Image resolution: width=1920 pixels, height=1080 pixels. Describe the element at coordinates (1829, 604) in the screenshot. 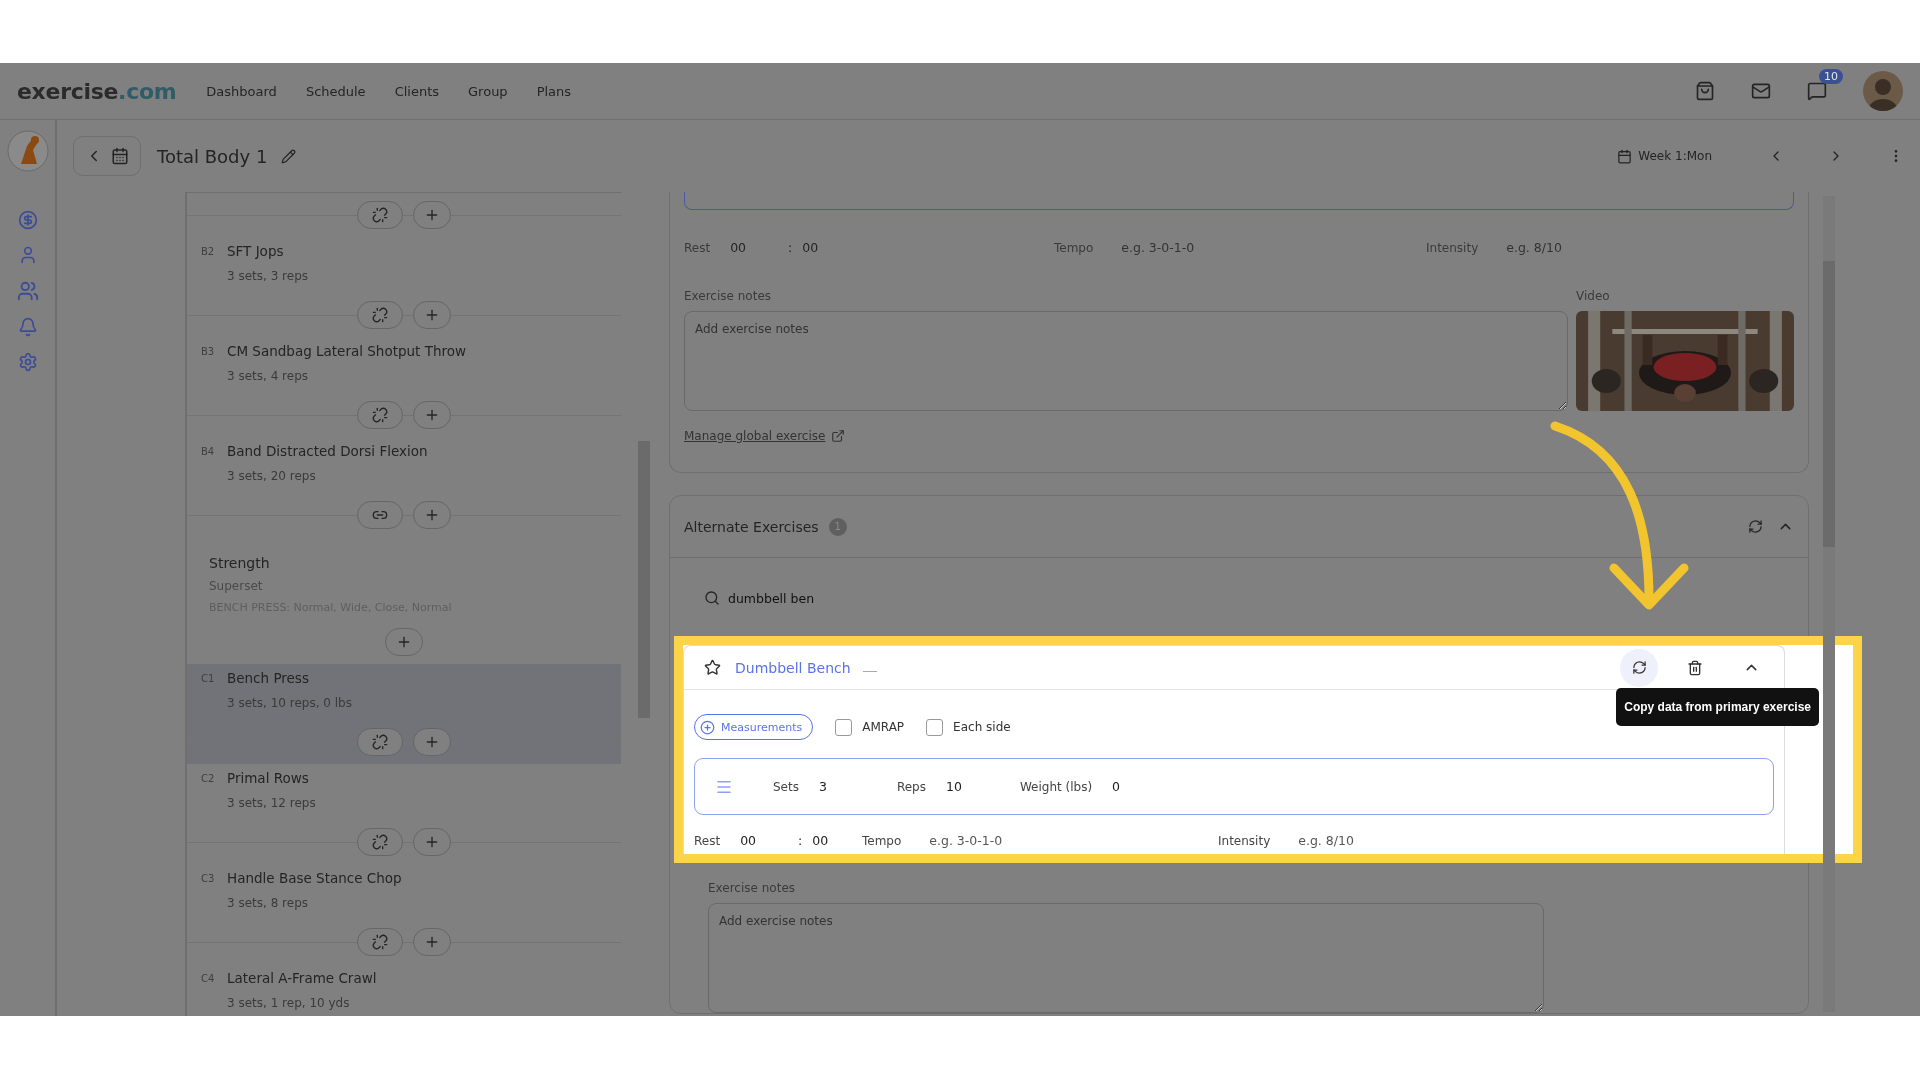

I see `scrollbar` at that location.